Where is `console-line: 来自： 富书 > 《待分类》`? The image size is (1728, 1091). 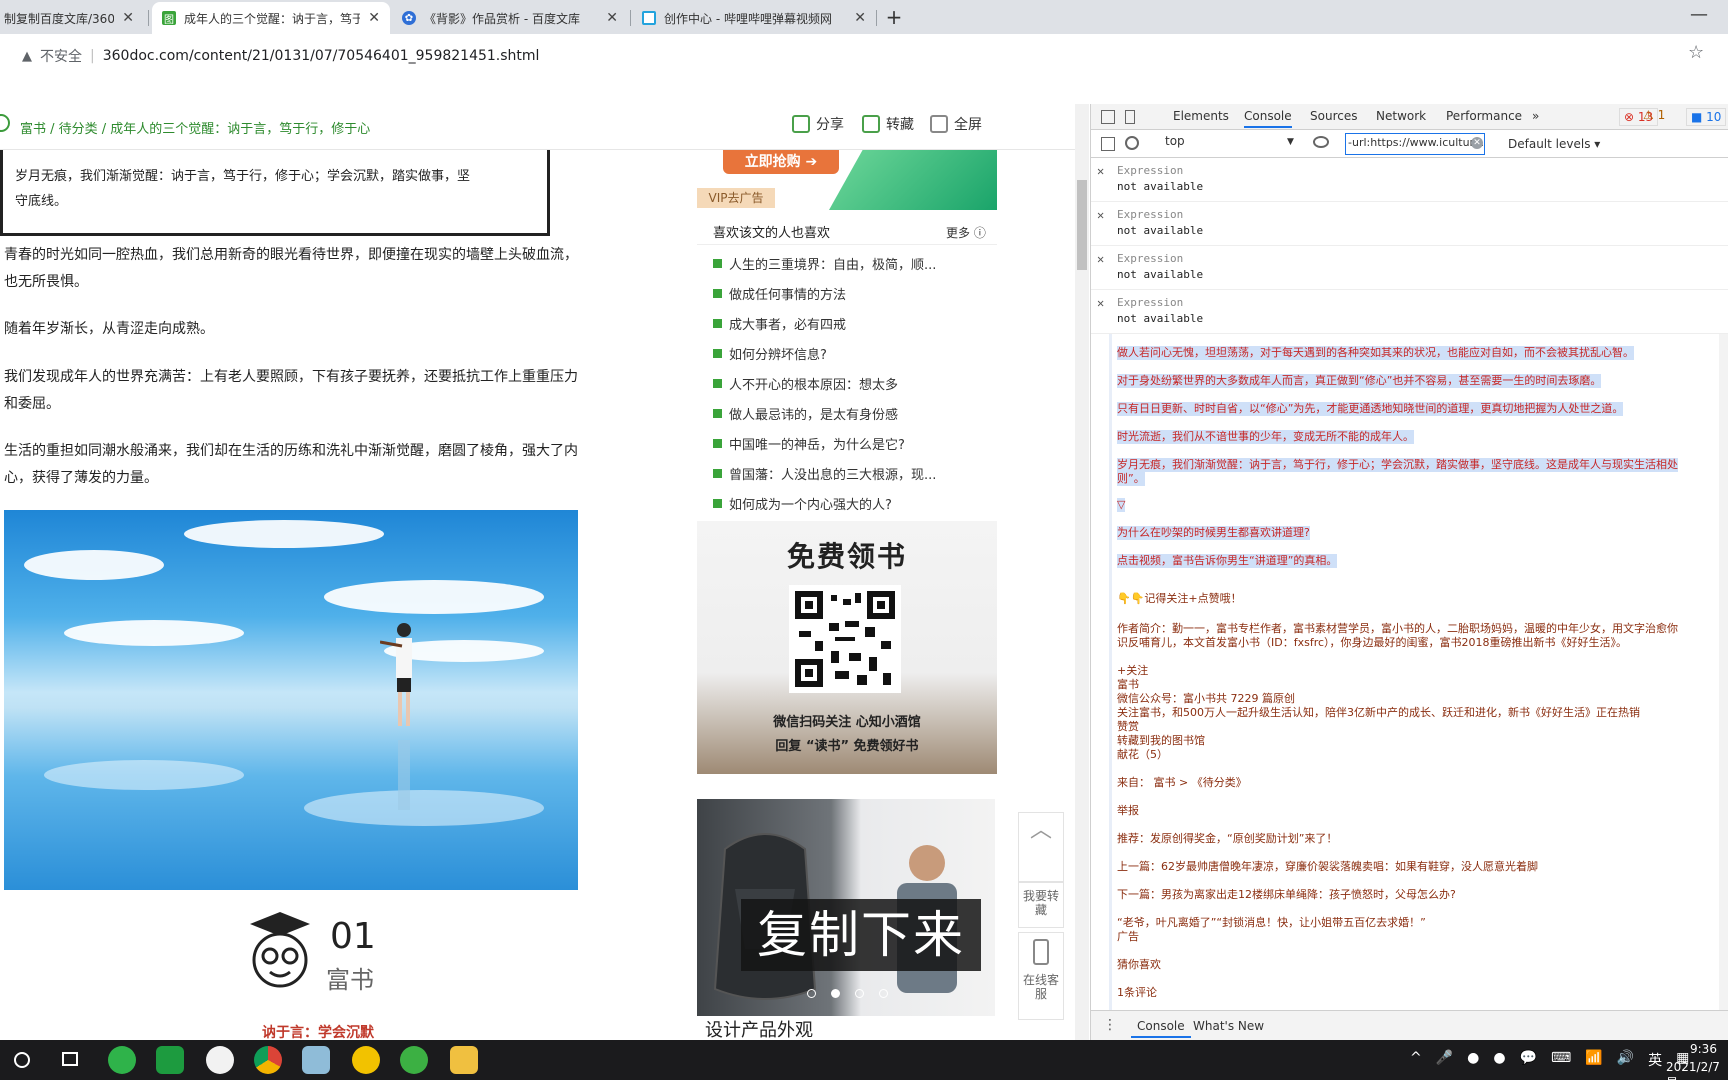
console-line: 来自： 富书 > 《待分类》 is located at coordinates (1182, 783).